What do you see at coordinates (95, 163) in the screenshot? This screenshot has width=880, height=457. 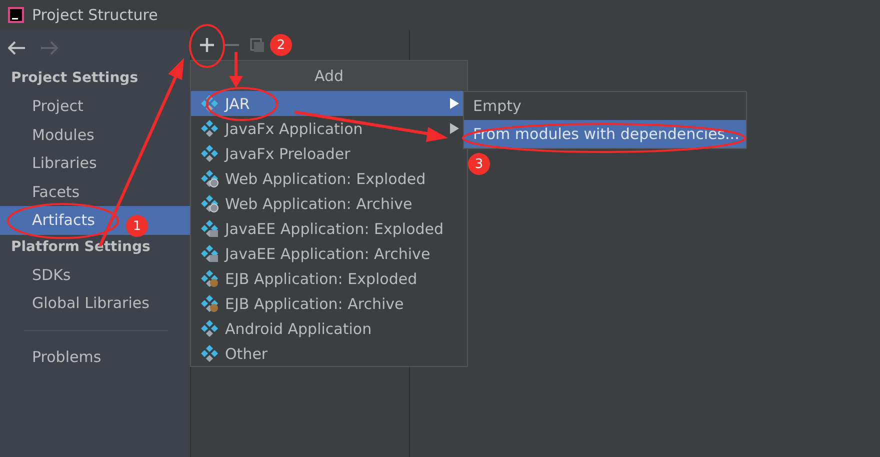 I see `sidebar-item: Libraries` at bounding box center [95, 163].